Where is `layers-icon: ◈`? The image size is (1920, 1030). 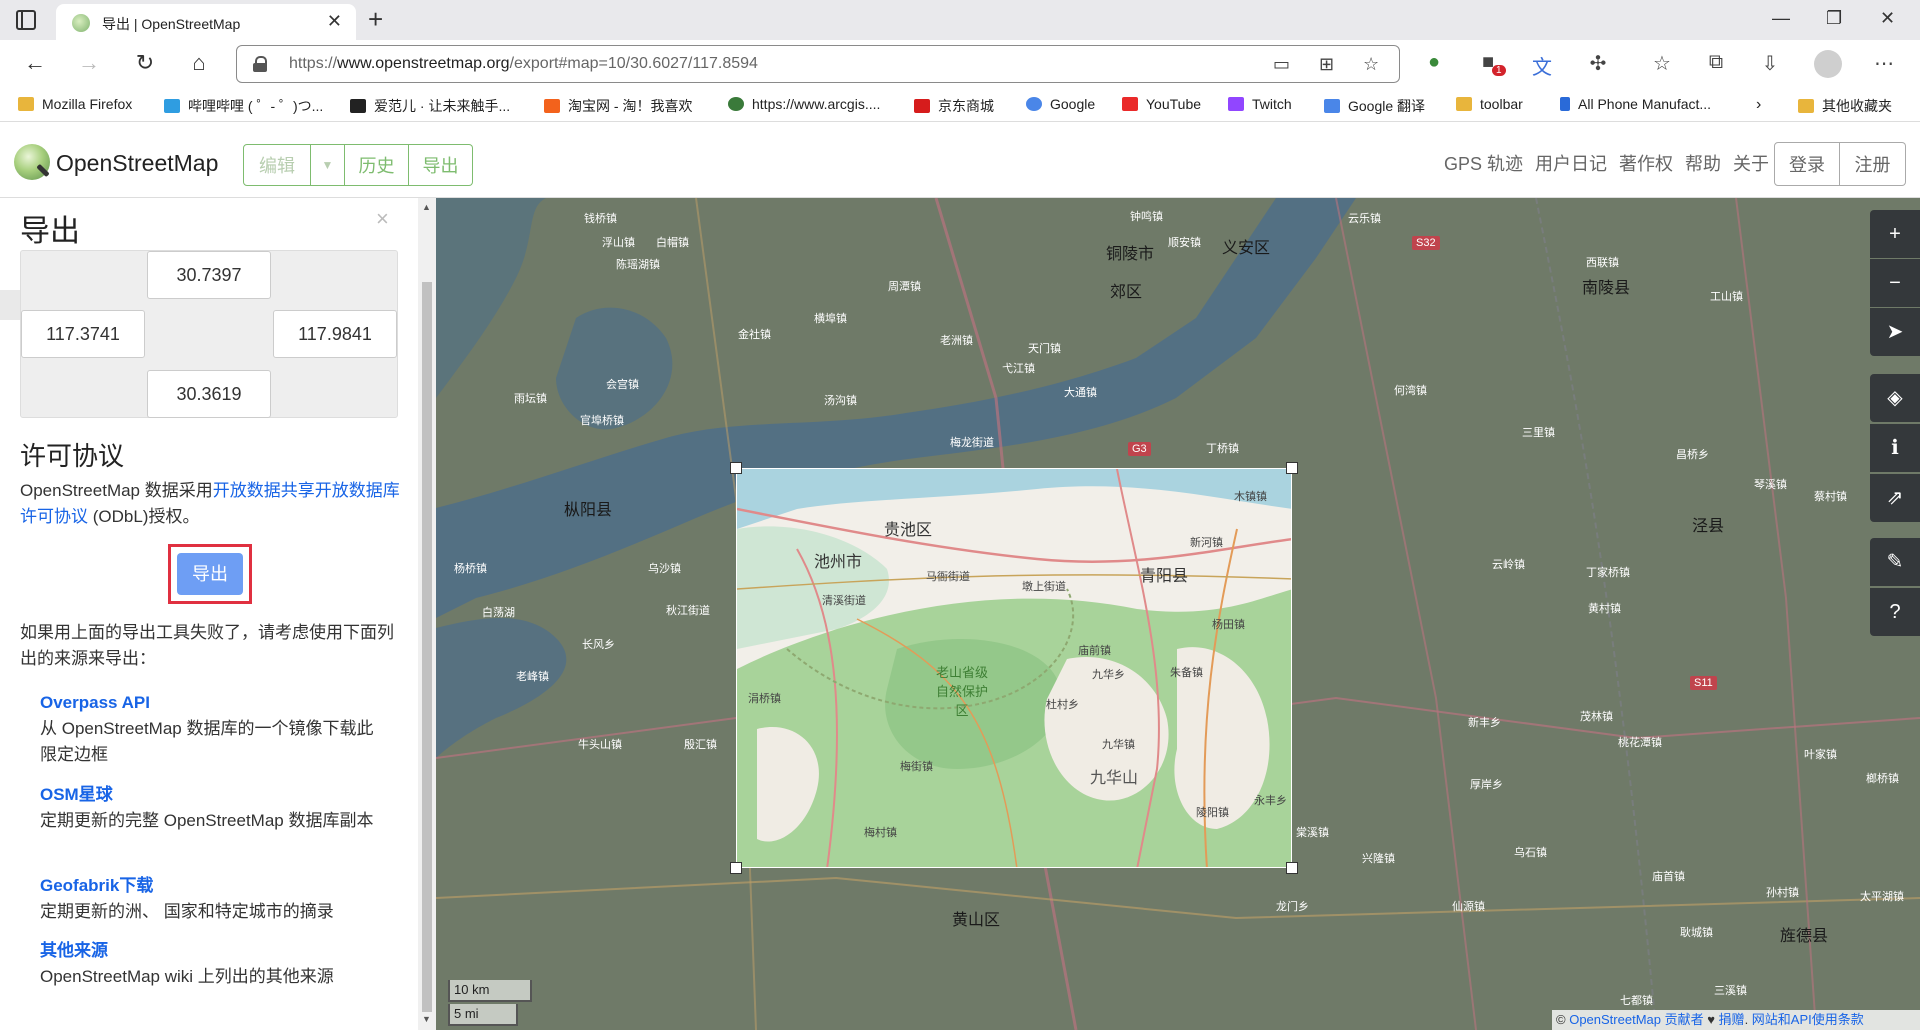
layers-icon: ◈ is located at coordinates (1895, 398).